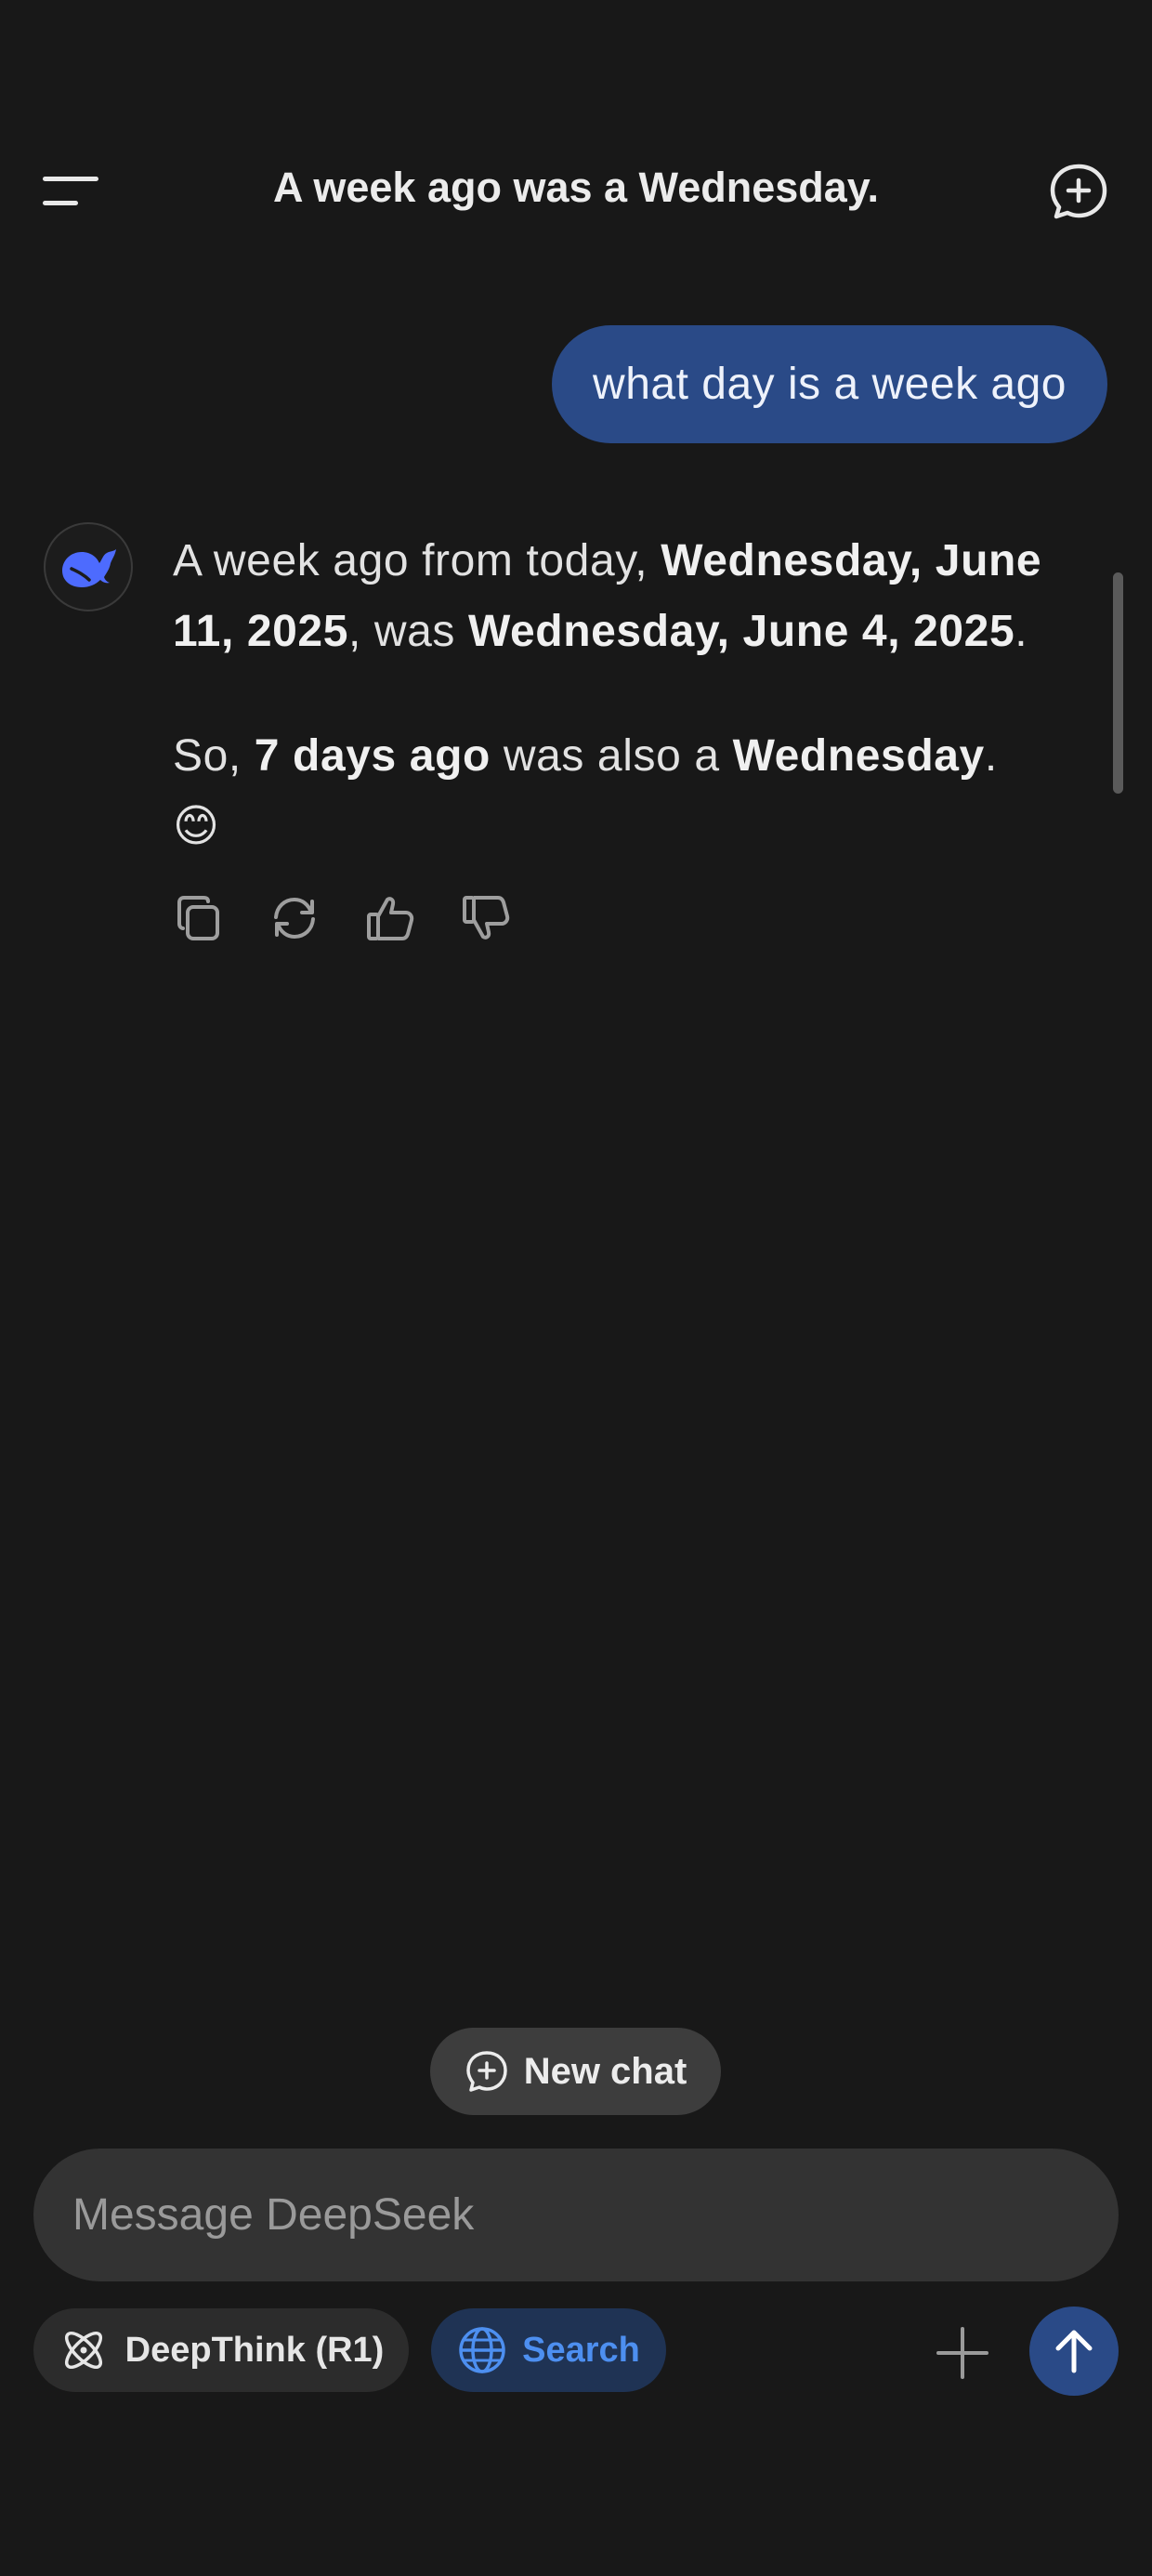 This screenshot has height=2576, width=1152. Describe the element at coordinates (255, 2350) in the screenshot. I see `deepthink-label: DeepThink (R1)` at that location.